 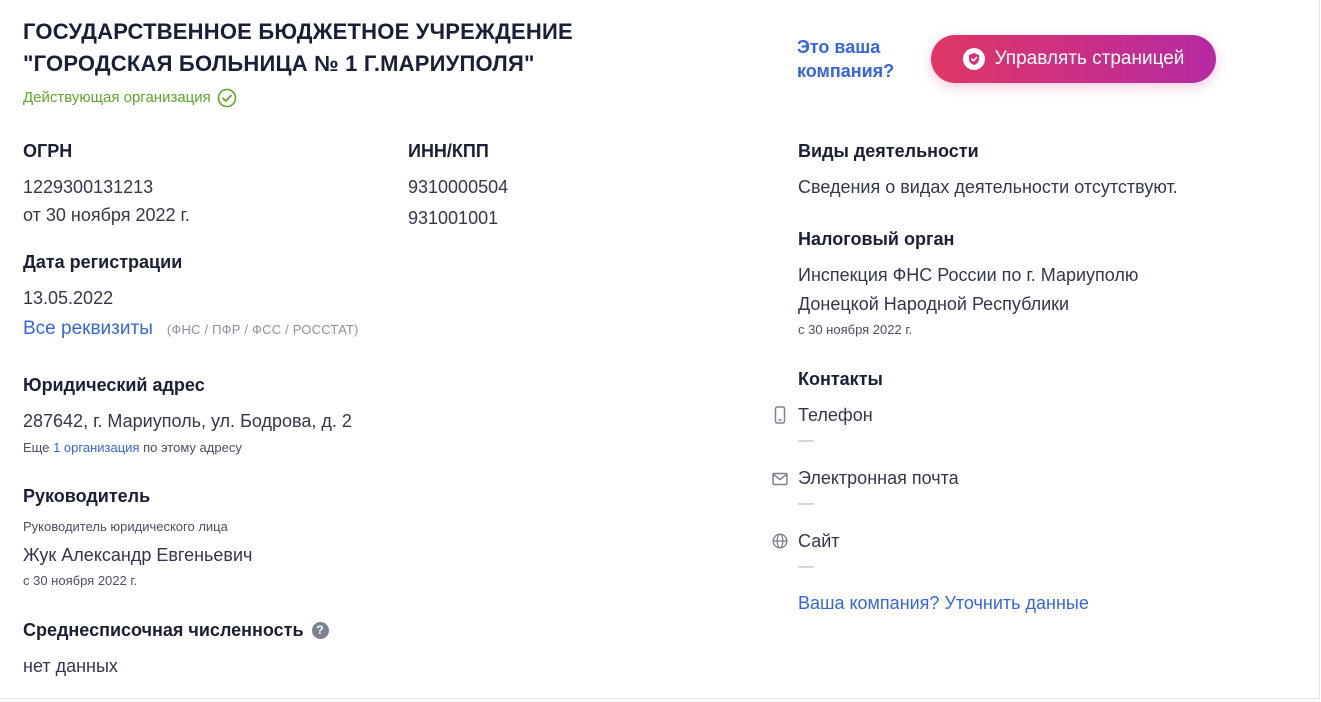 I want to click on status-badge: Действующая организация, so click(x=130, y=98).